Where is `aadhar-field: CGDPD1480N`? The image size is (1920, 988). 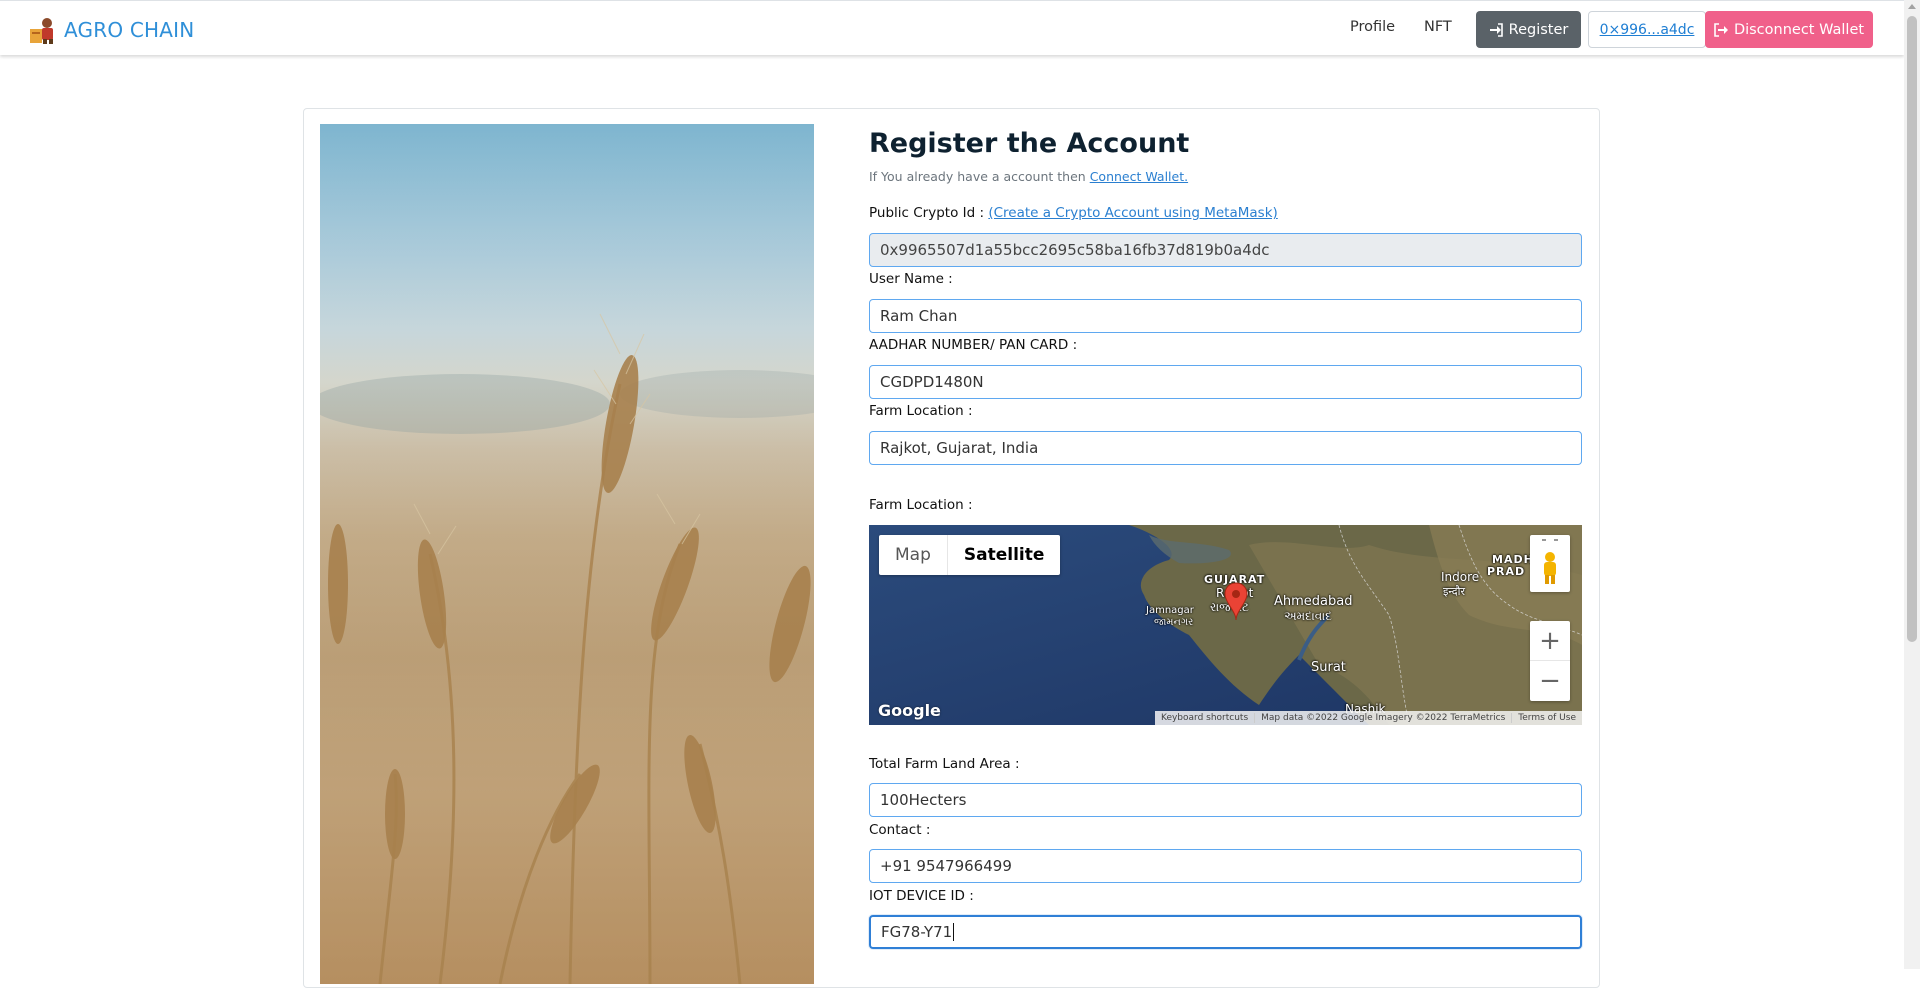 aadhar-field: CGDPD1480N is located at coordinates (1225, 382).